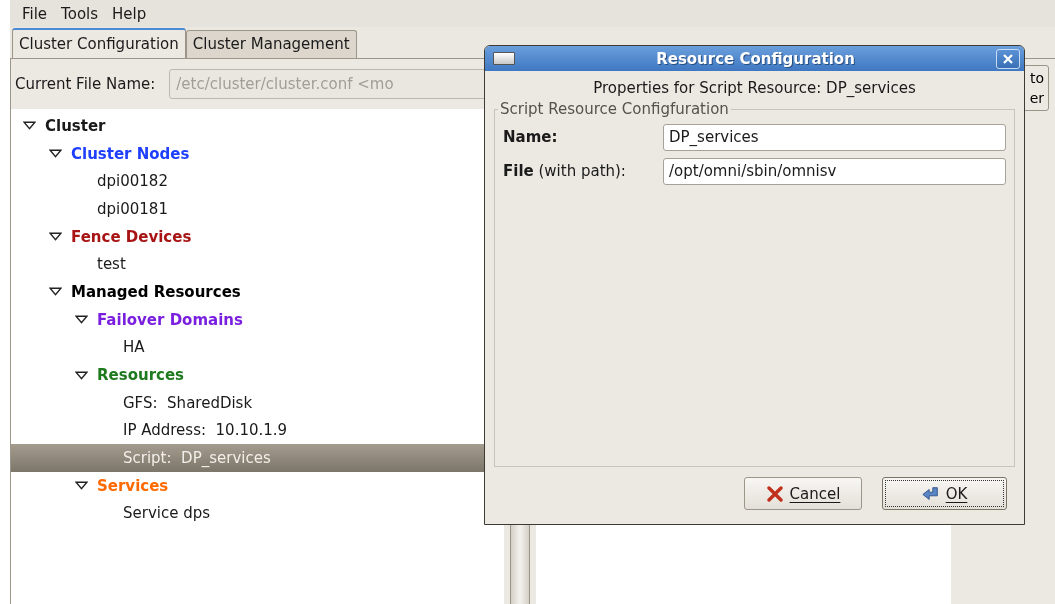 The height and width of the screenshot is (604, 1055). Describe the element at coordinates (156, 291) in the screenshot. I see `tree-item: Managed Resources` at that location.